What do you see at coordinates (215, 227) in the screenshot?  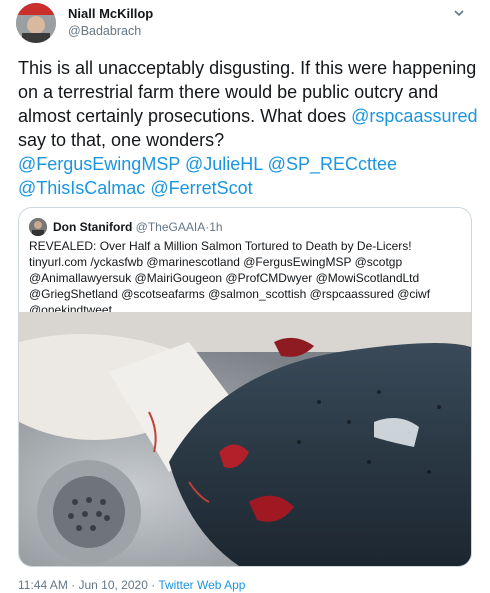 I see `quoted-time: 1h` at bounding box center [215, 227].